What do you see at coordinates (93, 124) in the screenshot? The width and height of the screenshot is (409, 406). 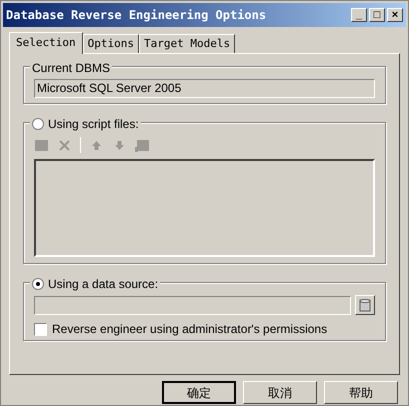 I see `radio-label: Using script files:` at bounding box center [93, 124].